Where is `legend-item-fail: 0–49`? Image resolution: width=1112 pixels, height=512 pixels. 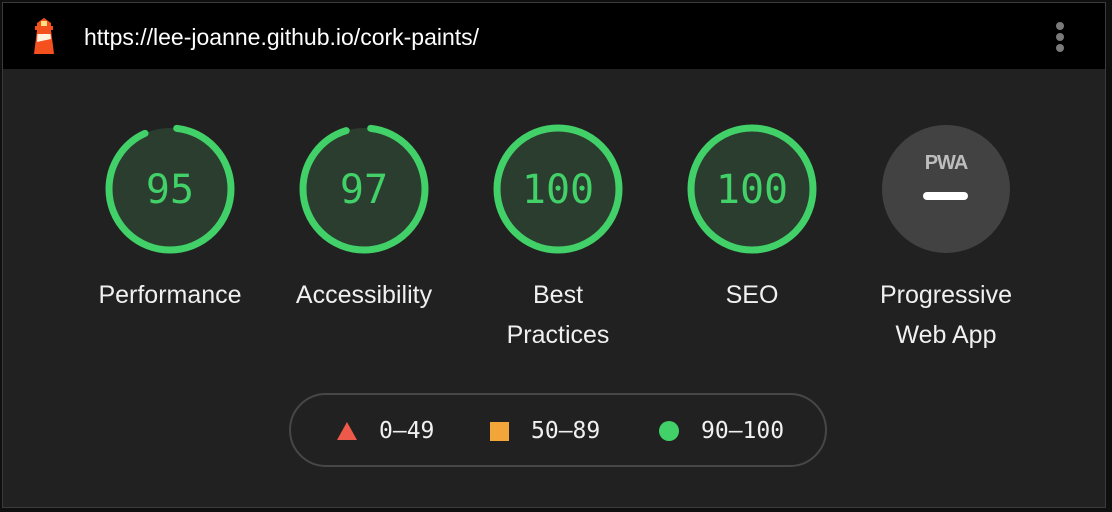
legend-item-fail: 0–49 is located at coordinates (385, 431).